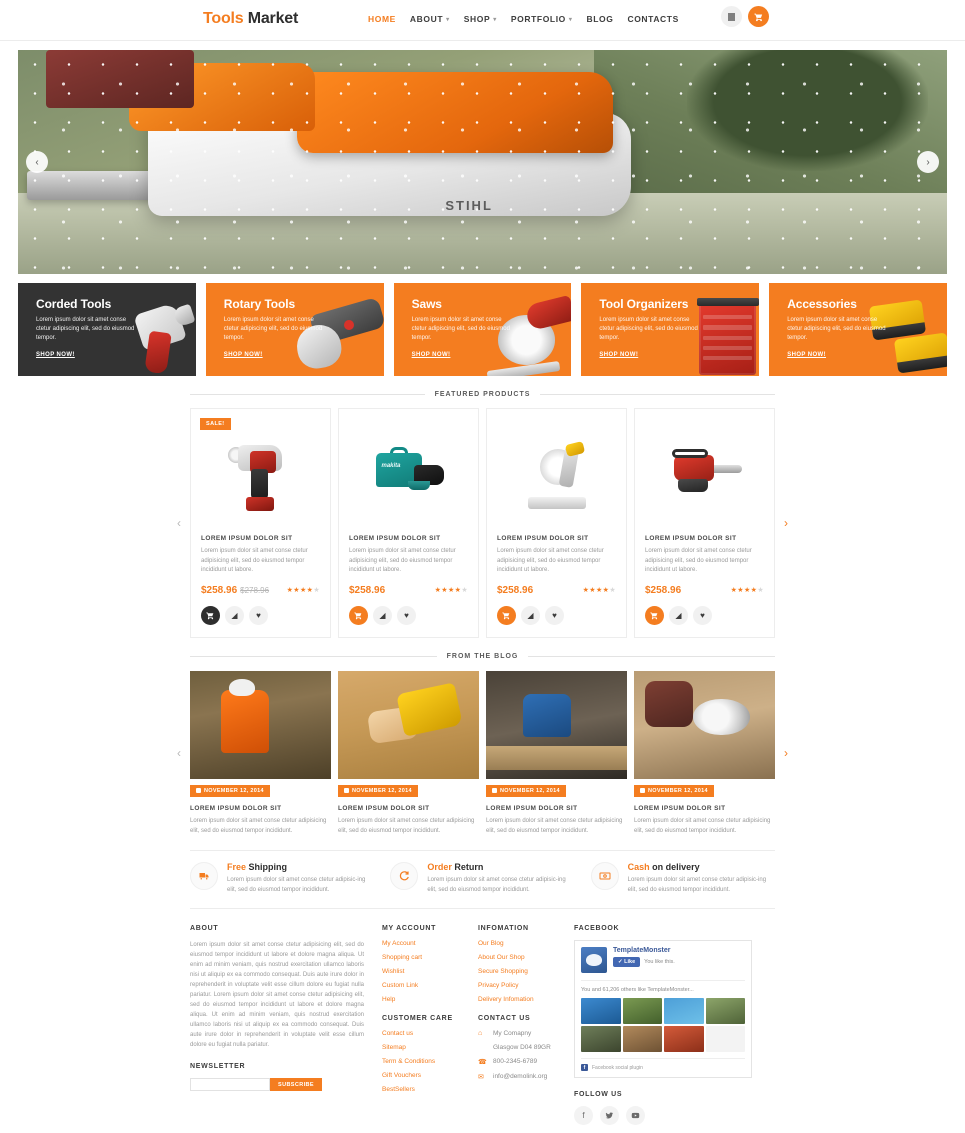 This screenshot has height=1133, width=965. I want to click on link-my-account: My Account, so click(430, 943).